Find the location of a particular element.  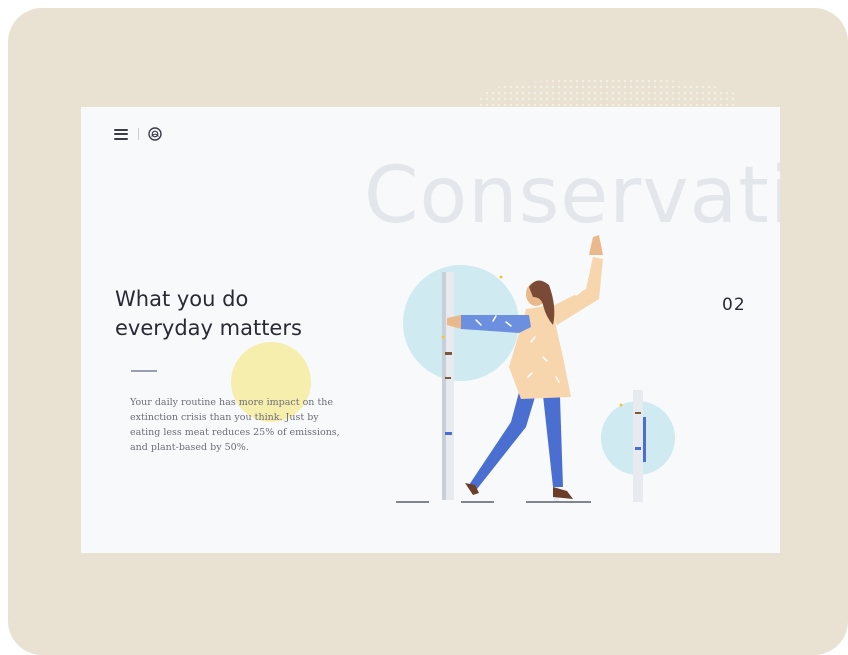

headline-line-2: everyday matters is located at coordinates (208, 328).